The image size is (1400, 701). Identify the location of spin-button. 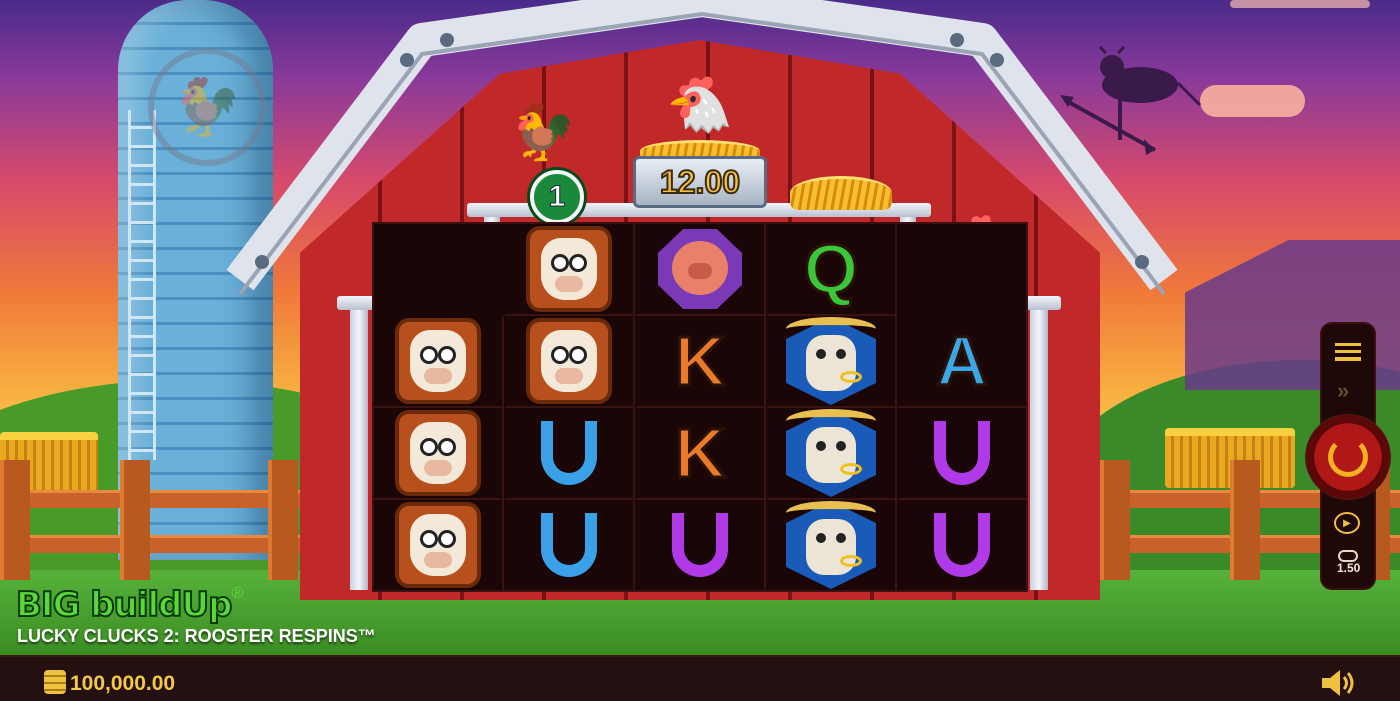
(1348, 457).